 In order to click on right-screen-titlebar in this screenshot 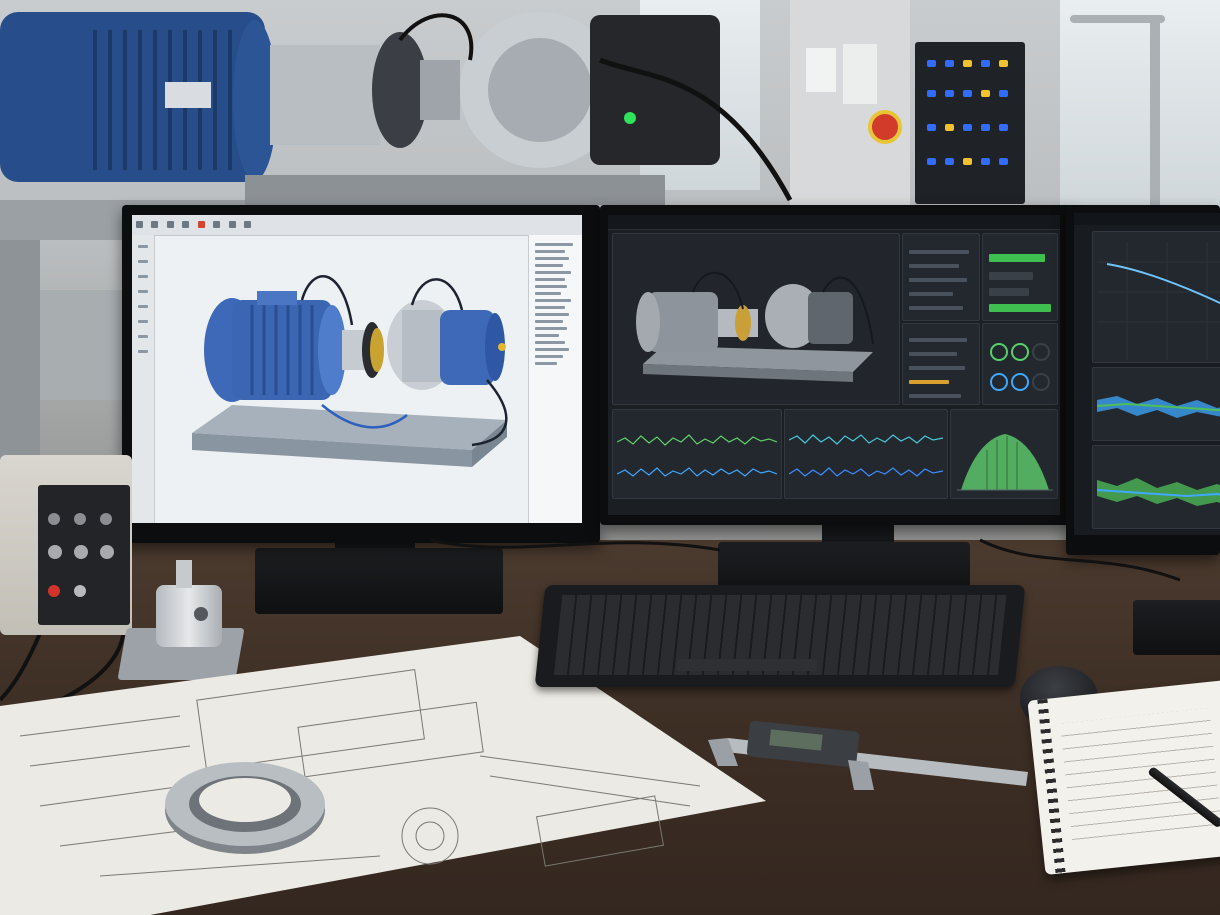, I will do `click(1147, 219)`.